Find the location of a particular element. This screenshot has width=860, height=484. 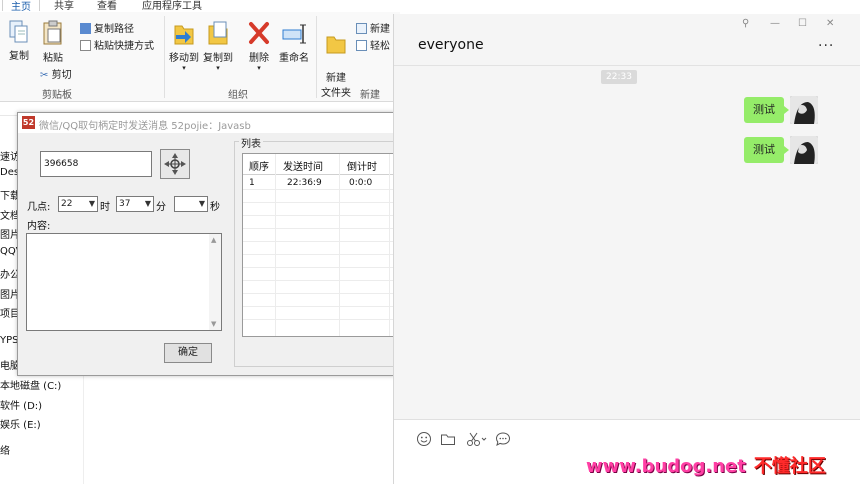

group-organize: 组织 is located at coordinates (238, 95).